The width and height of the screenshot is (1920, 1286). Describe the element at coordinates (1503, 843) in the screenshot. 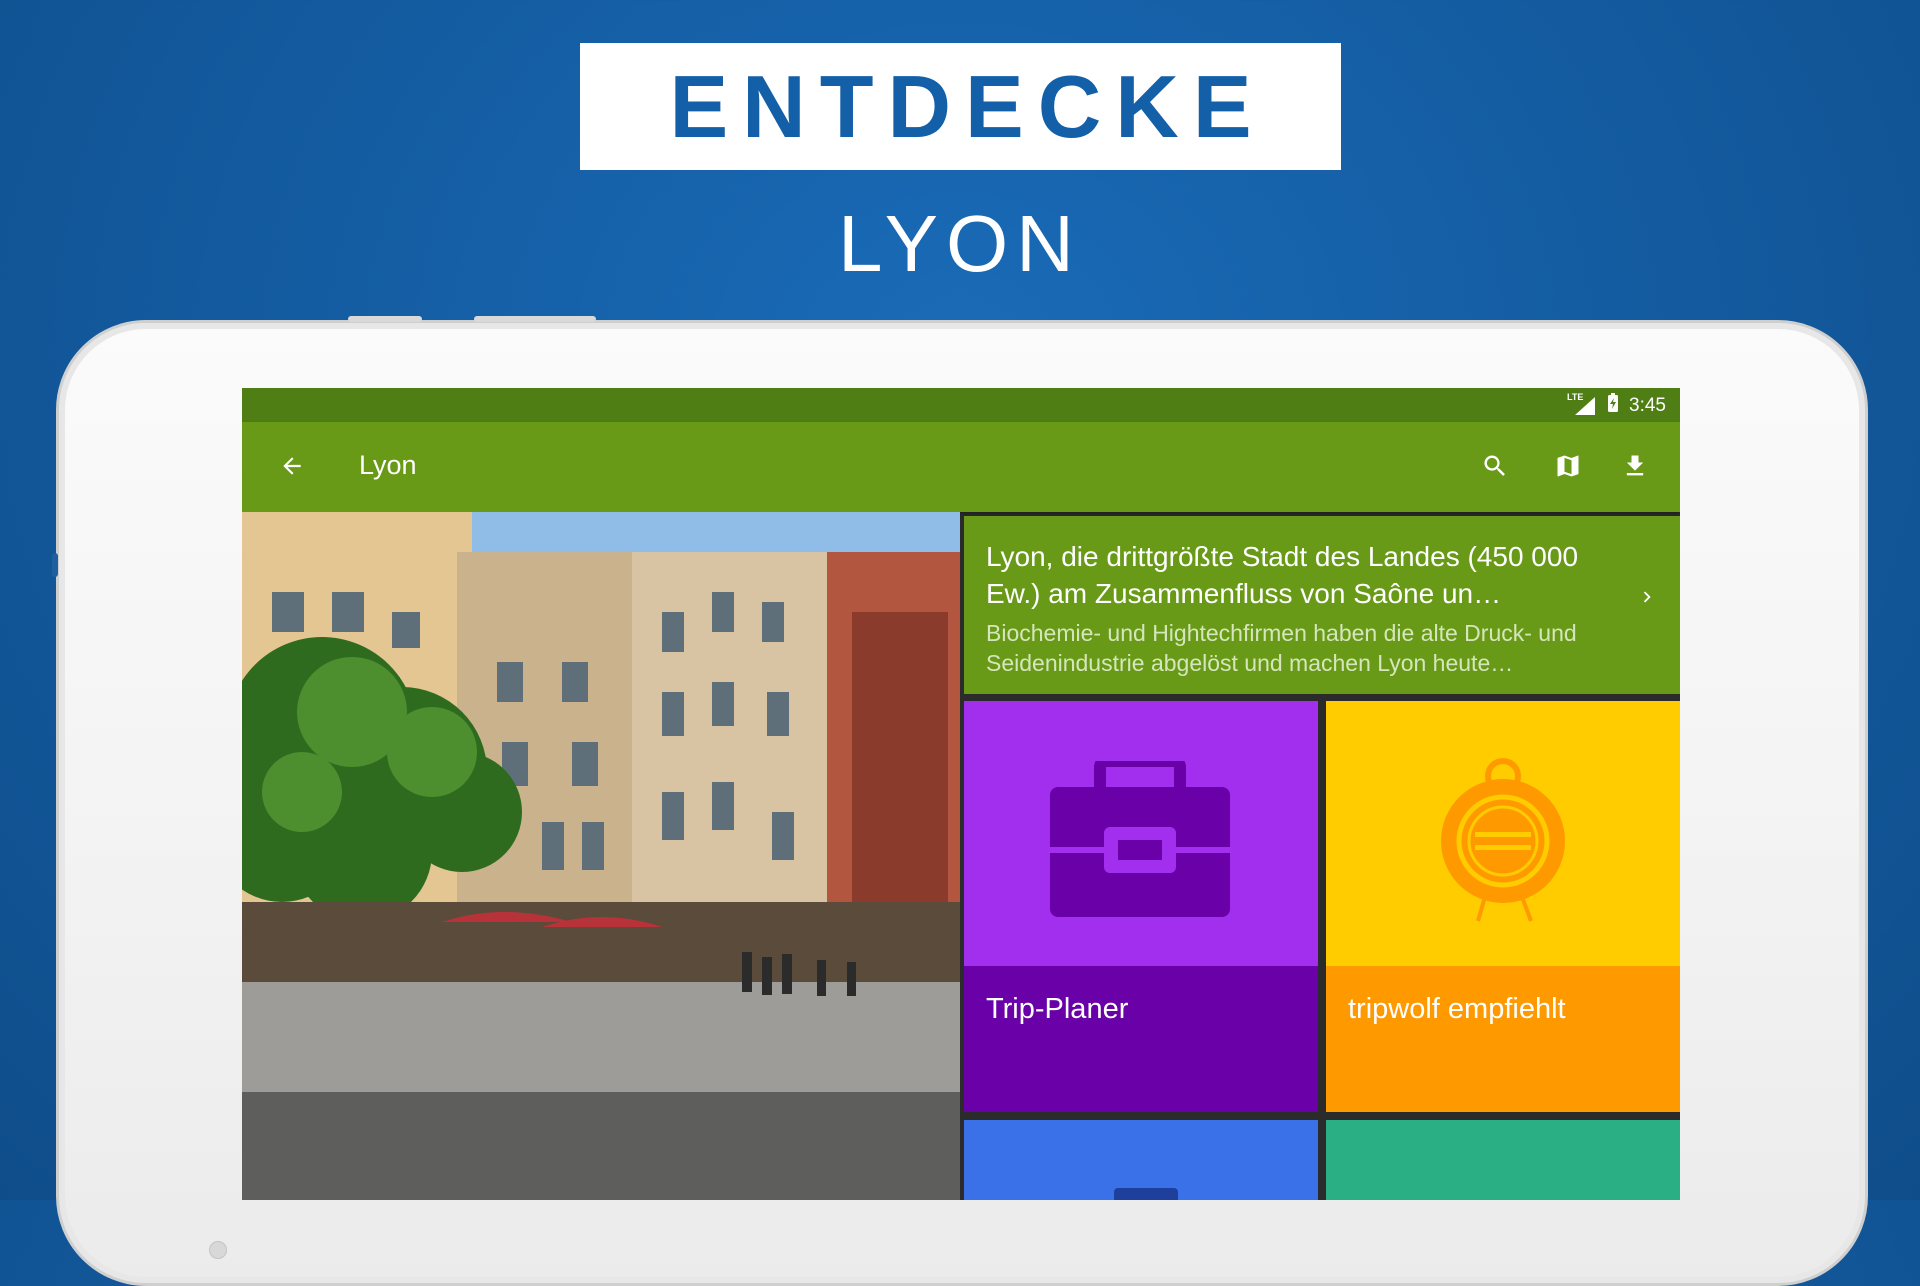

I see `seal-icon` at that location.